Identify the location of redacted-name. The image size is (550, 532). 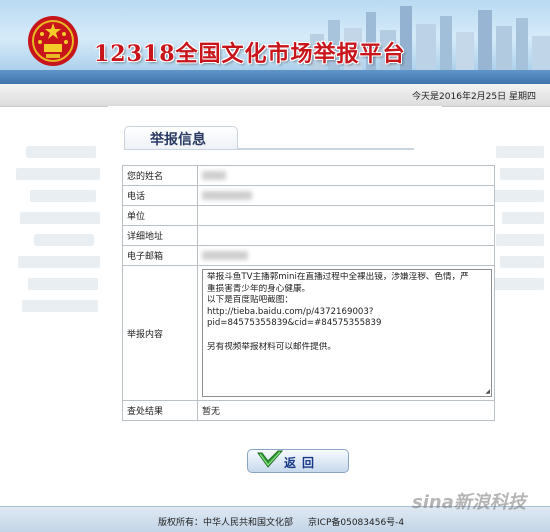
(214, 175).